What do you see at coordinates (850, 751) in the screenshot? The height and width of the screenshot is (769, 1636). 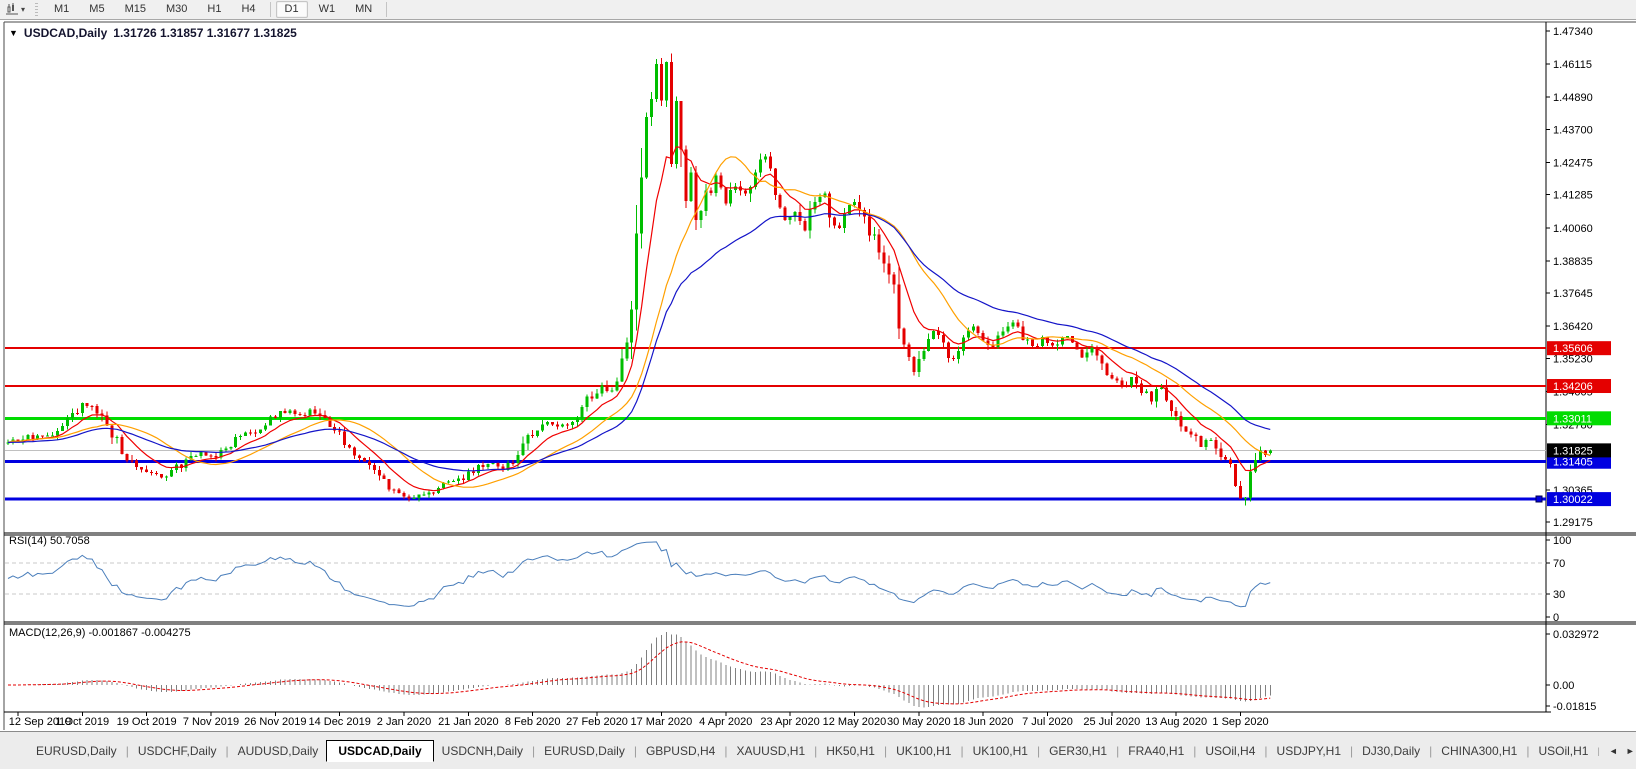 I see `symbol-tab-hk50-h1: HK50,H1` at bounding box center [850, 751].